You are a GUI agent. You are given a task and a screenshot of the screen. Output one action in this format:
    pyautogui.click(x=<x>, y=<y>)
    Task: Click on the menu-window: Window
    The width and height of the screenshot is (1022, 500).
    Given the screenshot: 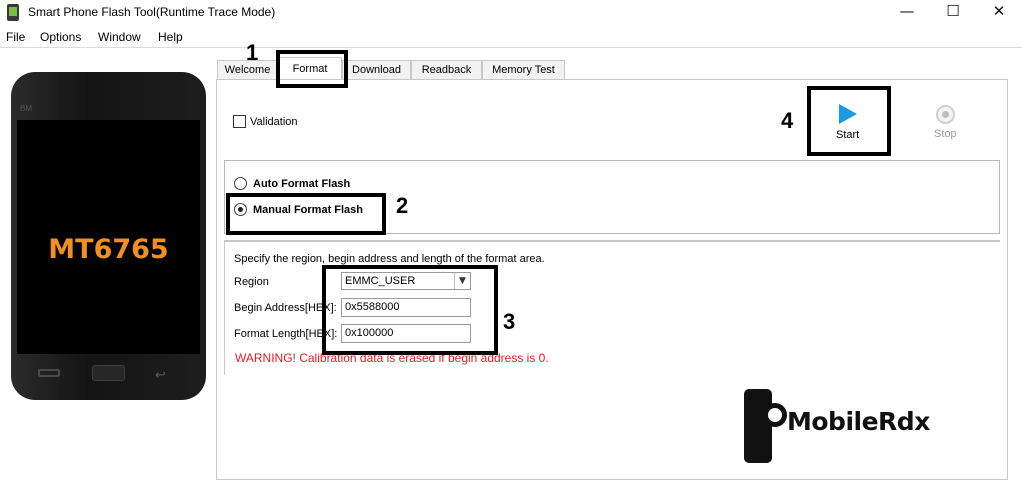 What is the action you would take?
    pyautogui.click(x=119, y=37)
    